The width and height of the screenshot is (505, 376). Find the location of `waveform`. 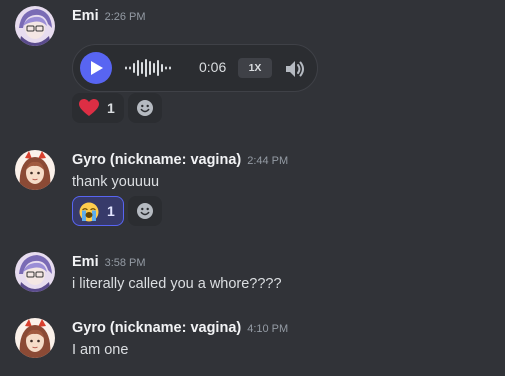

waveform is located at coordinates (157, 68).